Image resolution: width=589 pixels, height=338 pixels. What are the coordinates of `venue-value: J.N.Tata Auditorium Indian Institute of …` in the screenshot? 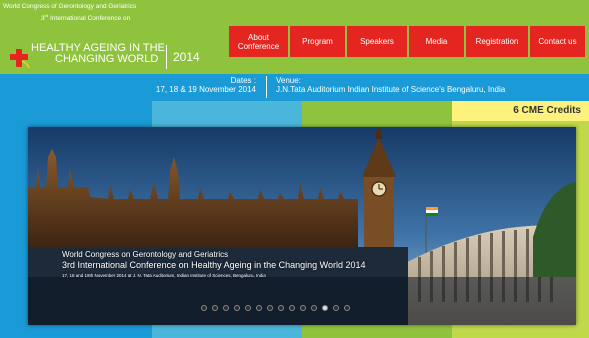 It's located at (391, 89).